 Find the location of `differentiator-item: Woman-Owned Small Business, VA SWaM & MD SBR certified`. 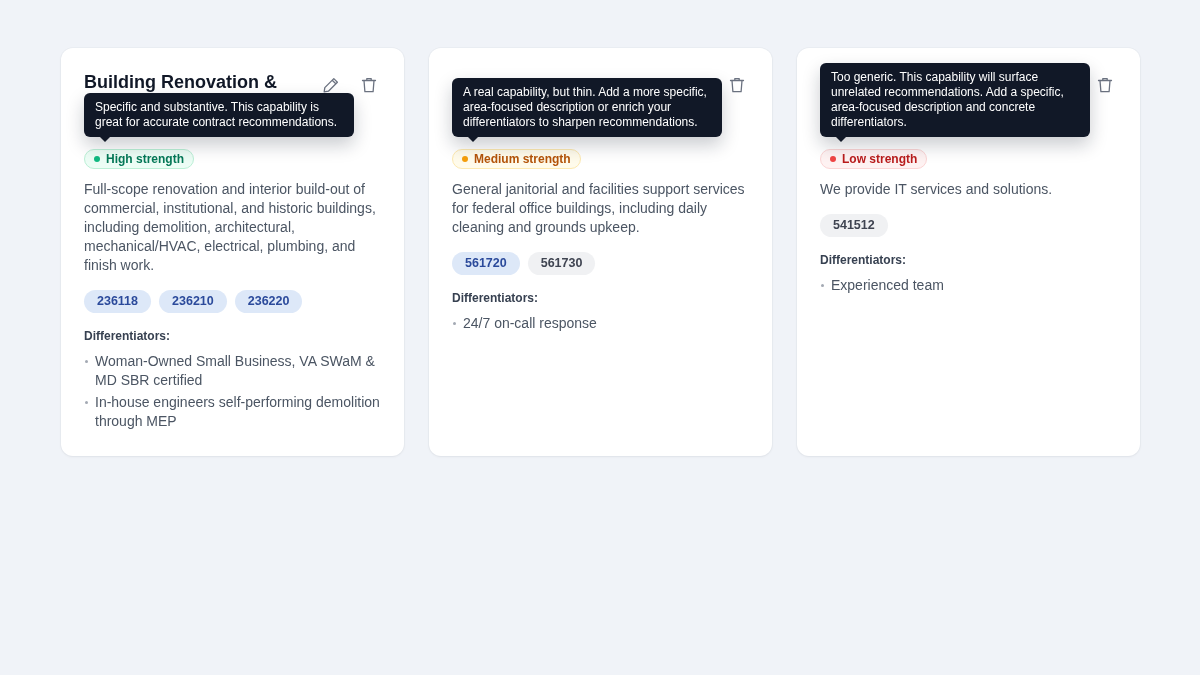

differentiator-item: Woman-Owned Small Business, VA SWaM & MD SBR certified is located at coordinates (235, 371).